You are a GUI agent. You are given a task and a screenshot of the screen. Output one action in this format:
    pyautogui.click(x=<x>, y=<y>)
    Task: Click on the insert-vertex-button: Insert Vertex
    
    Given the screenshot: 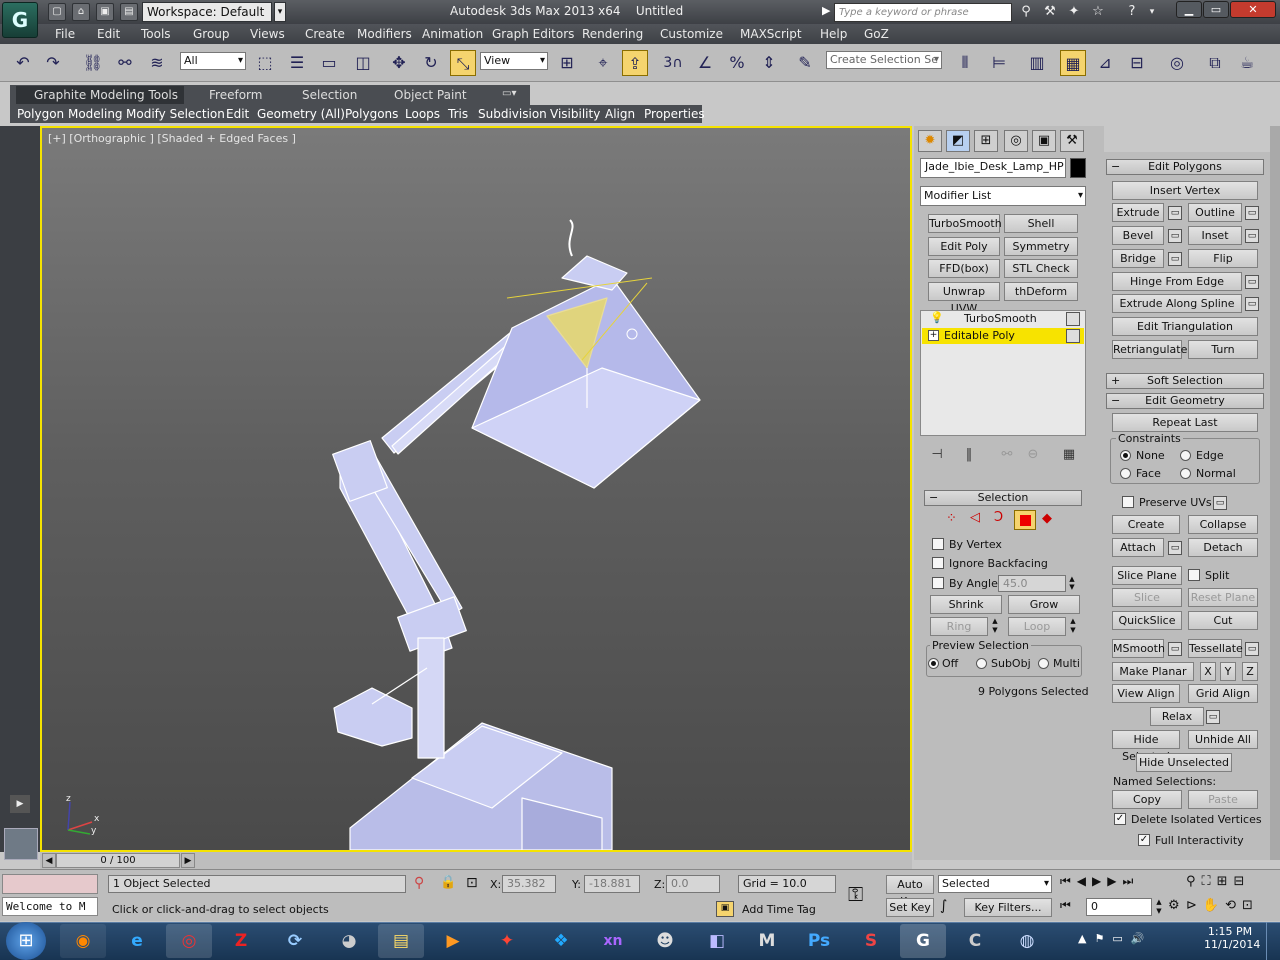 What is the action you would take?
    pyautogui.click(x=1185, y=190)
    